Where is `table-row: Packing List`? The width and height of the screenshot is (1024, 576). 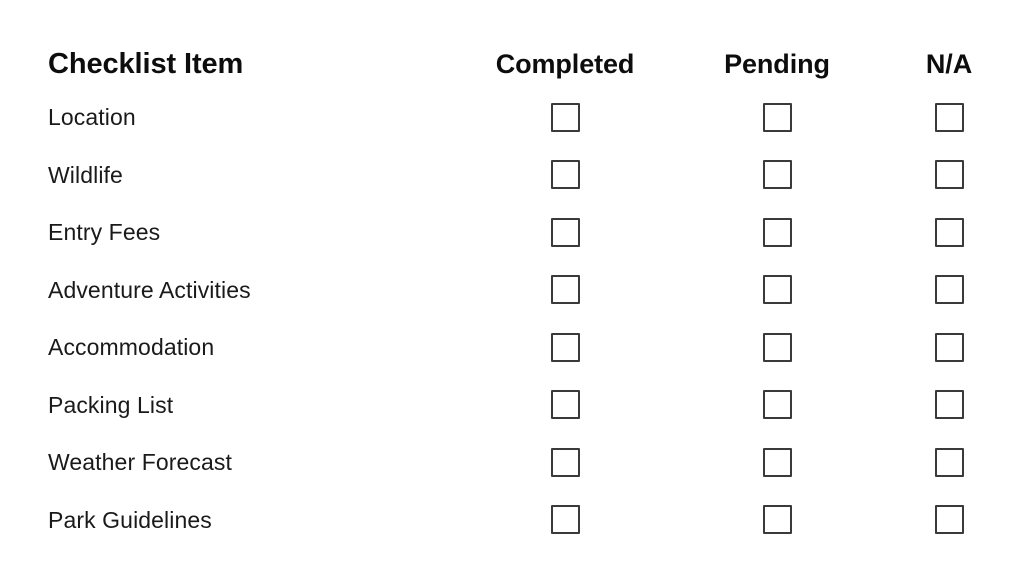
table-row: Packing List is located at coordinates (512, 405).